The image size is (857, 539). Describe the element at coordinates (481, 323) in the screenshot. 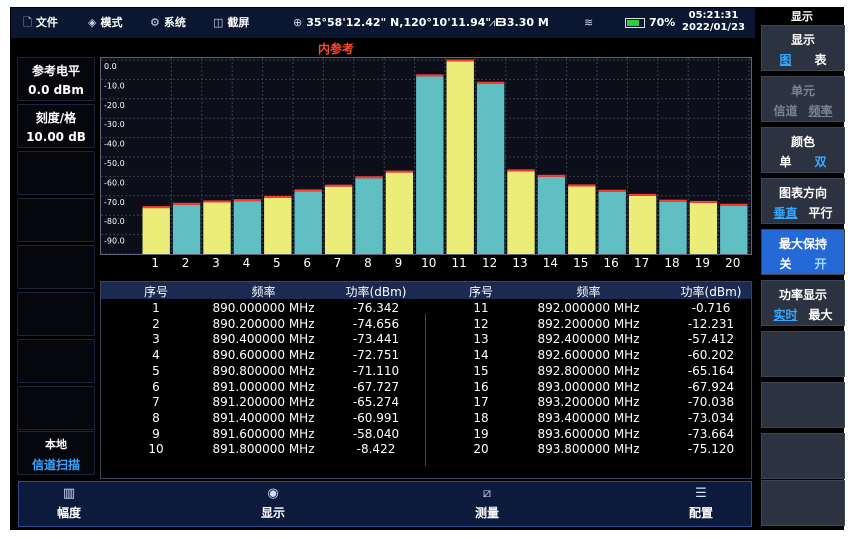

I see `table-cell: 12` at that location.